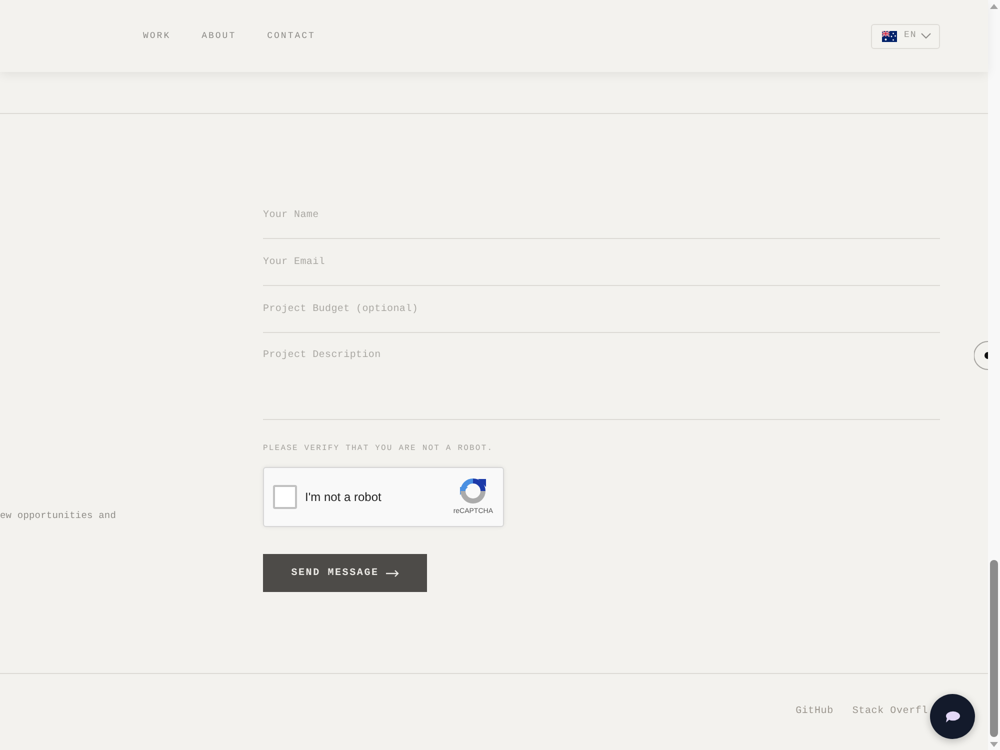 The image size is (1000, 750). Describe the element at coordinates (157, 36) in the screenshot. I see `nav-link: WORK` at that location.